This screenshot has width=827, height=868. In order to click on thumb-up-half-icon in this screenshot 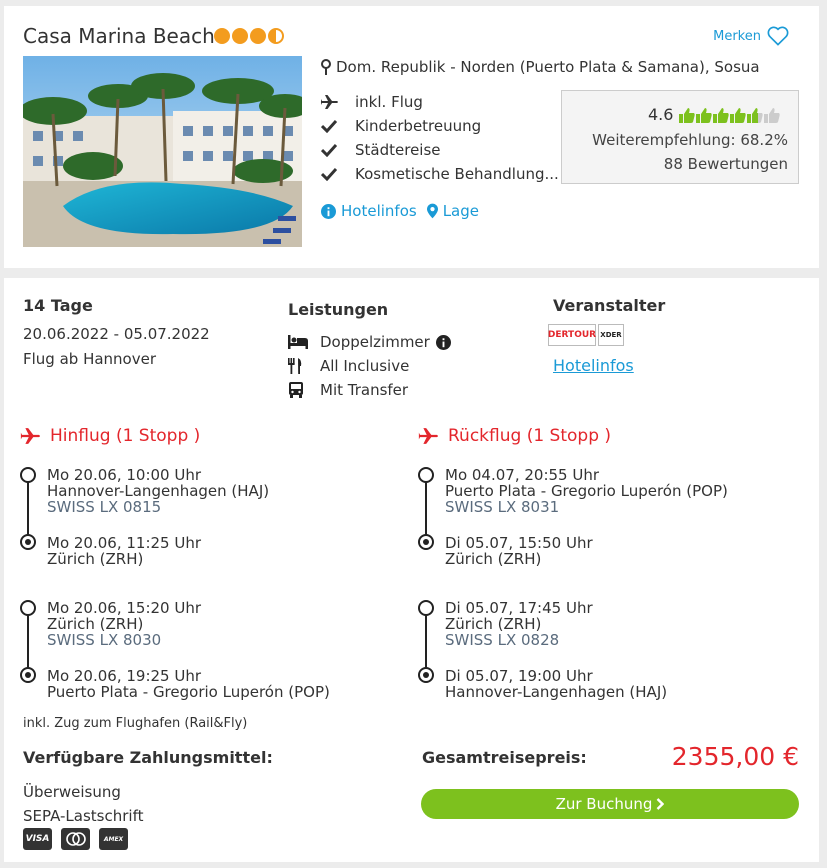, I will do `click(755, 115)`.